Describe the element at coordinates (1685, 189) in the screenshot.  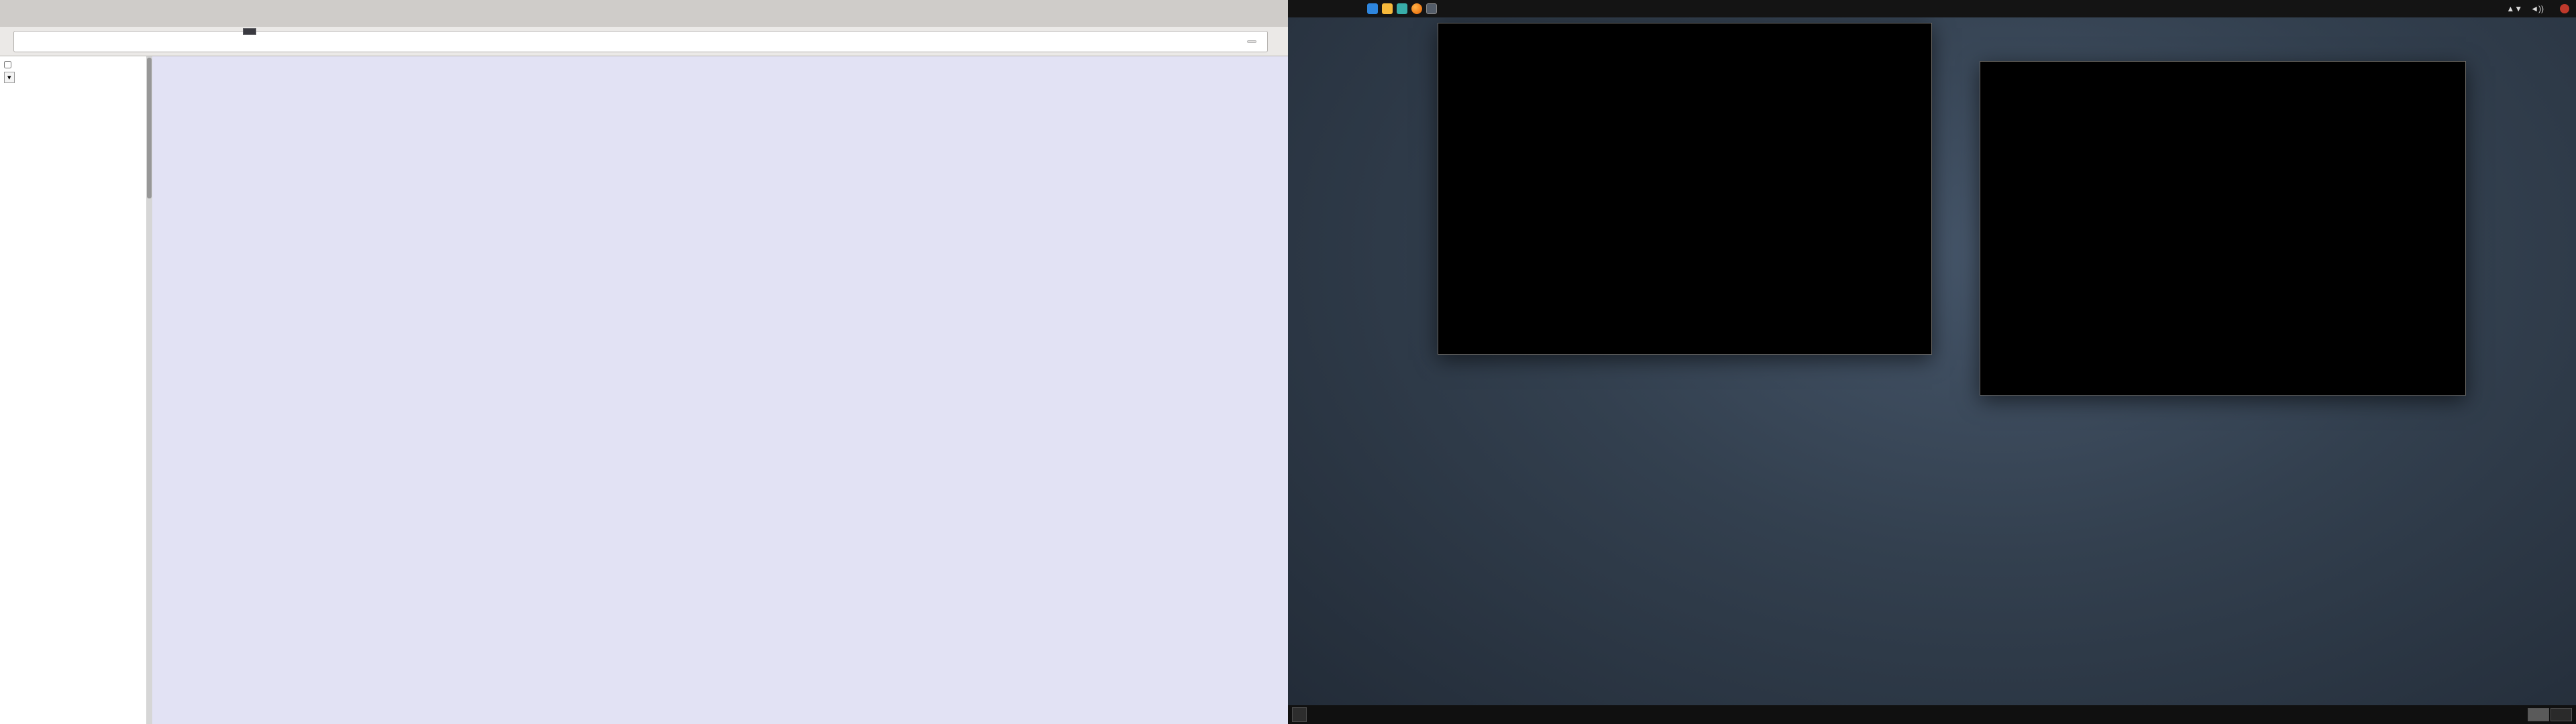
I see `terminal-window-tapedata` at that location.